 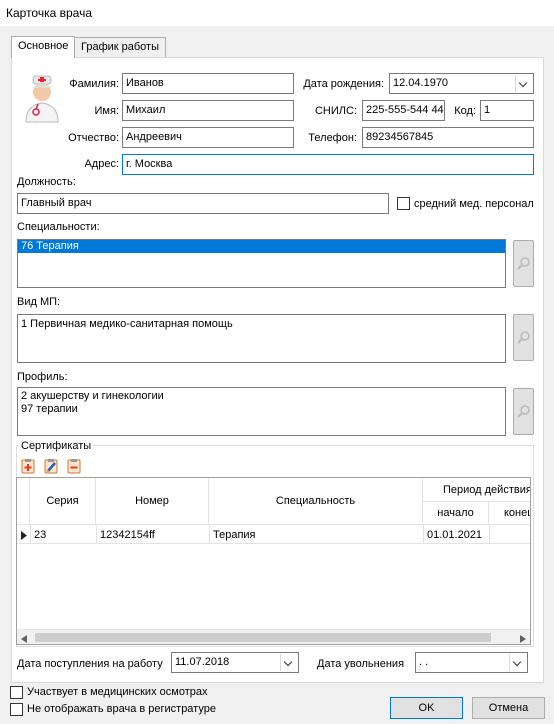 I want to click on tab-main: Основное, so click(x=43, y=47).